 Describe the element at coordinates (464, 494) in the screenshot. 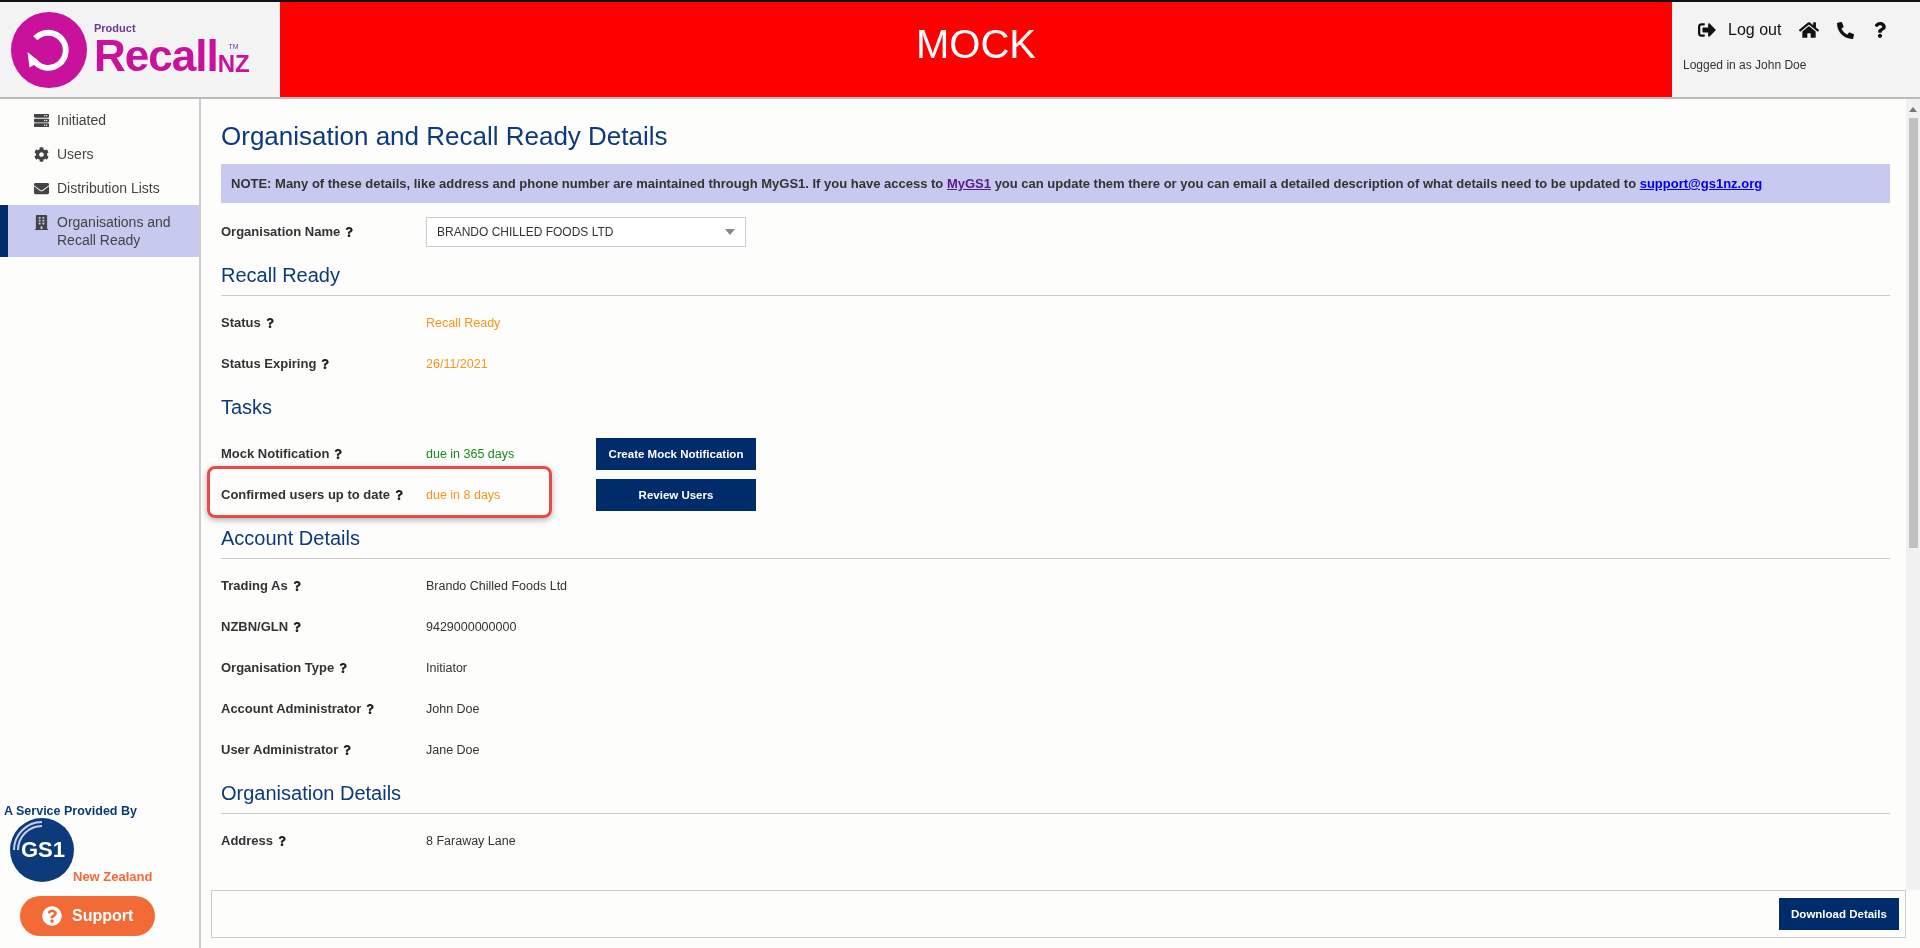

I see `field-value: due in 8 days` at that location.